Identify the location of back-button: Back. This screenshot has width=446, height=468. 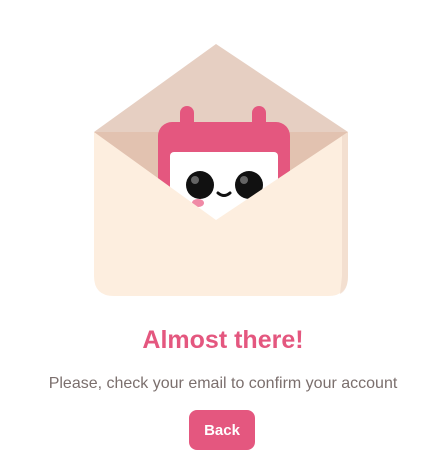
(222, 430).